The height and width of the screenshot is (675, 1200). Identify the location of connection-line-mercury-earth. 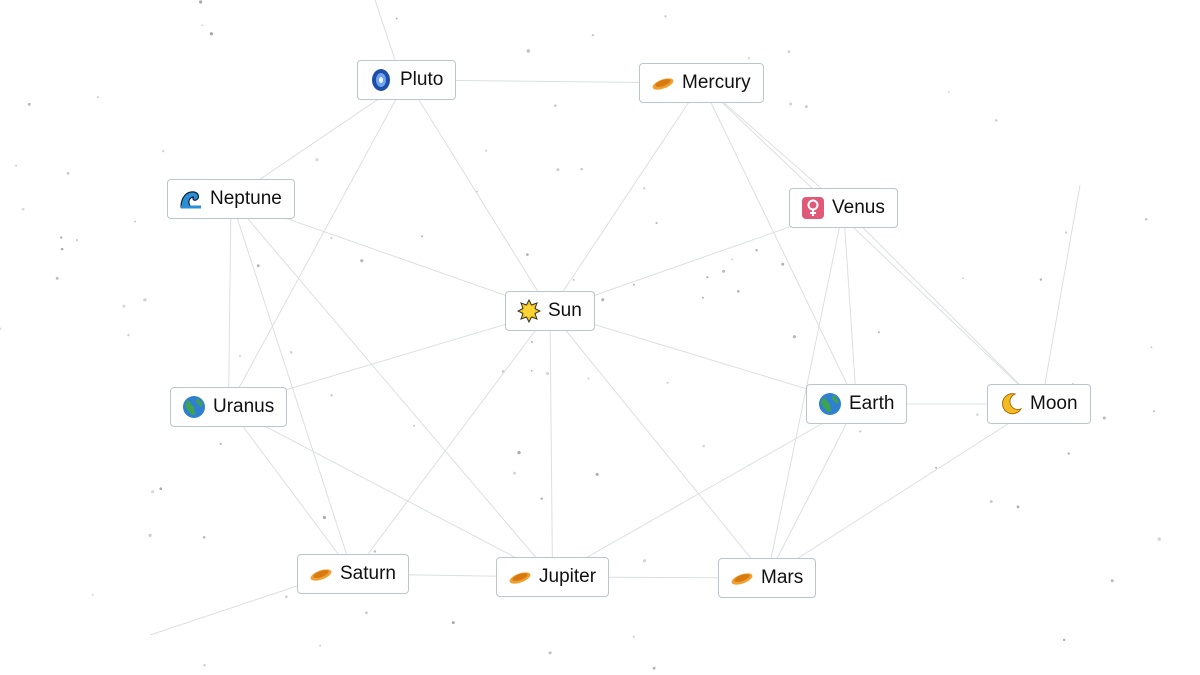
(779, 243).